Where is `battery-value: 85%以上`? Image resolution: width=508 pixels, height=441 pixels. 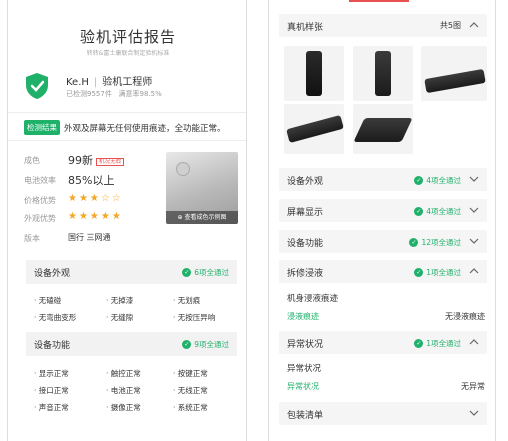
battery-value: 85%以上 is located at coordinates (91, 180).